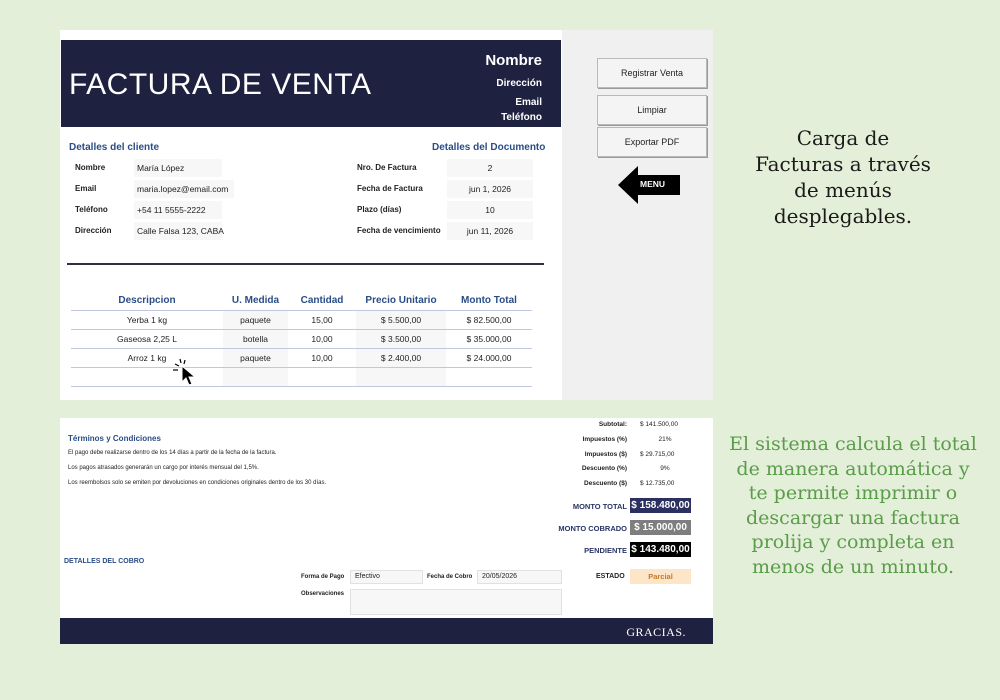  I want to click on item-total: $ 82.500,00, so click(489, 320).